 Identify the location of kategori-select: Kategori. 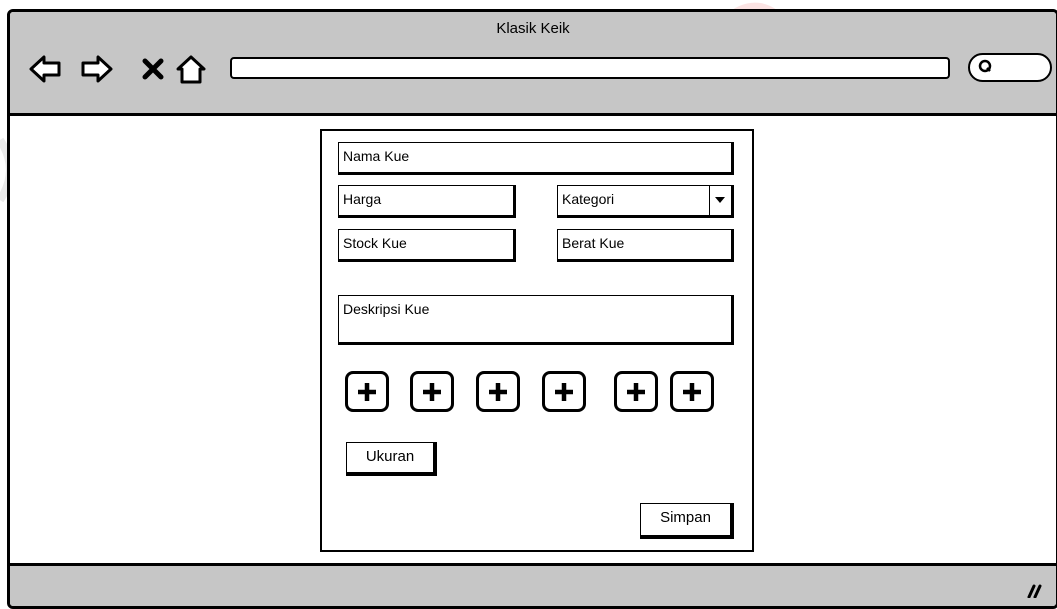
(645, 201).